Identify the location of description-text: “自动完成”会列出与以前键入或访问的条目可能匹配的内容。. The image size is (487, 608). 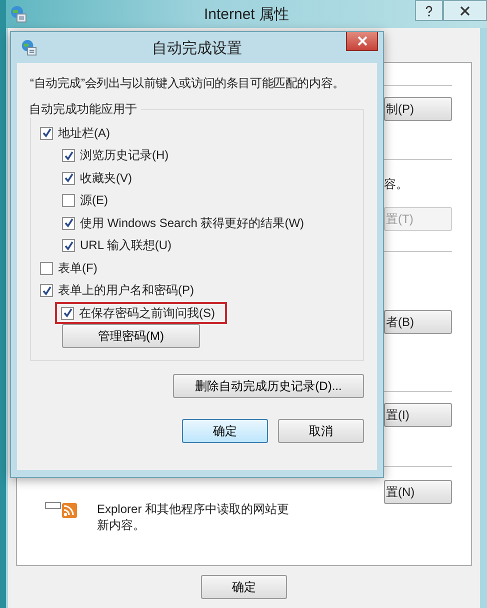
(188, 83).